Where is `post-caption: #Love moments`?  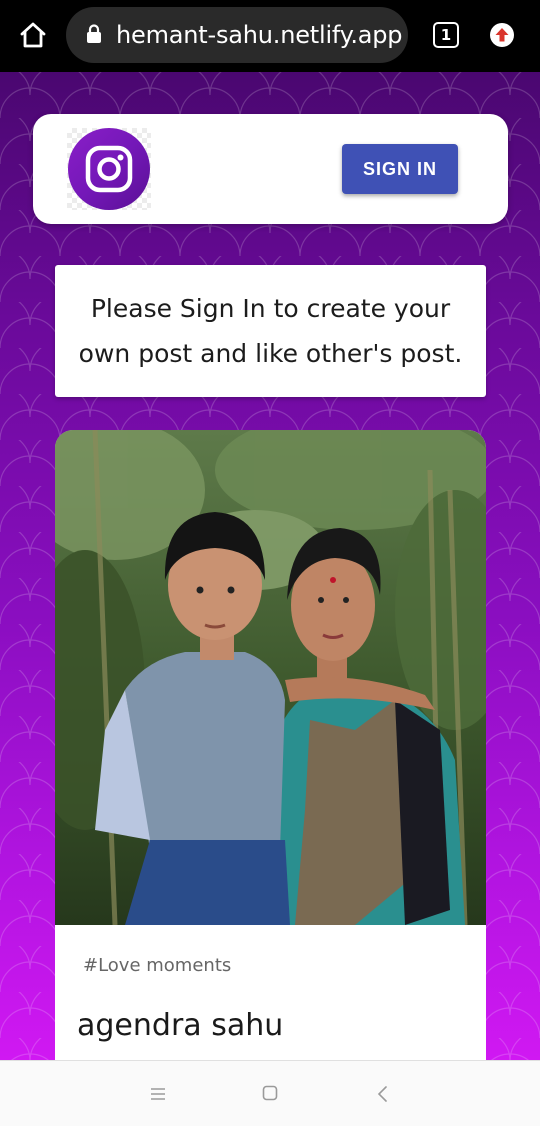 post-caption: #Love moments is located at coordinates (157, 965).